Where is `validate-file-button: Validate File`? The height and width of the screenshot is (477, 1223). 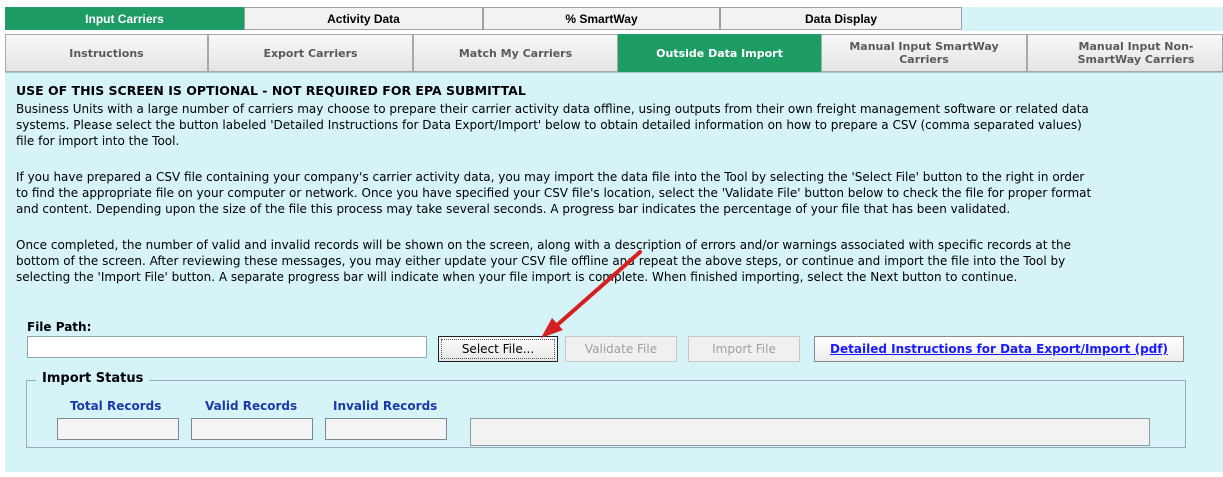 validate-file-button: Validate File is located at coordinates (621, 349).